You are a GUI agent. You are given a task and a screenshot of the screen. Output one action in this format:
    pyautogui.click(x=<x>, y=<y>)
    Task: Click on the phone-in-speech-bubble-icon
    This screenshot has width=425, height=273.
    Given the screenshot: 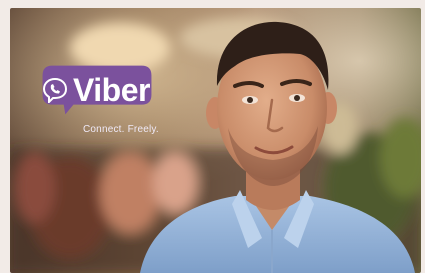 What is the action you would take?
    pyautogui.click(x=55, y=90)
    